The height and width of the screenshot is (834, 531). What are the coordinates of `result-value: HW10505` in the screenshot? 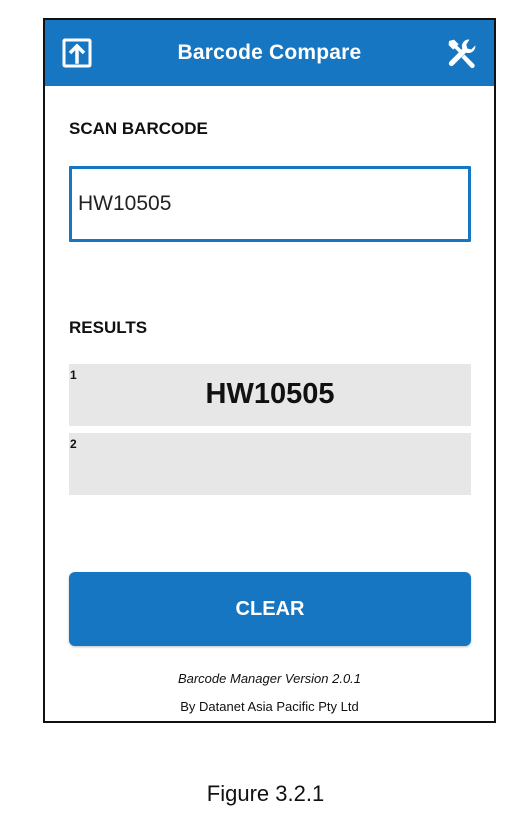 It's located at (270, 394).